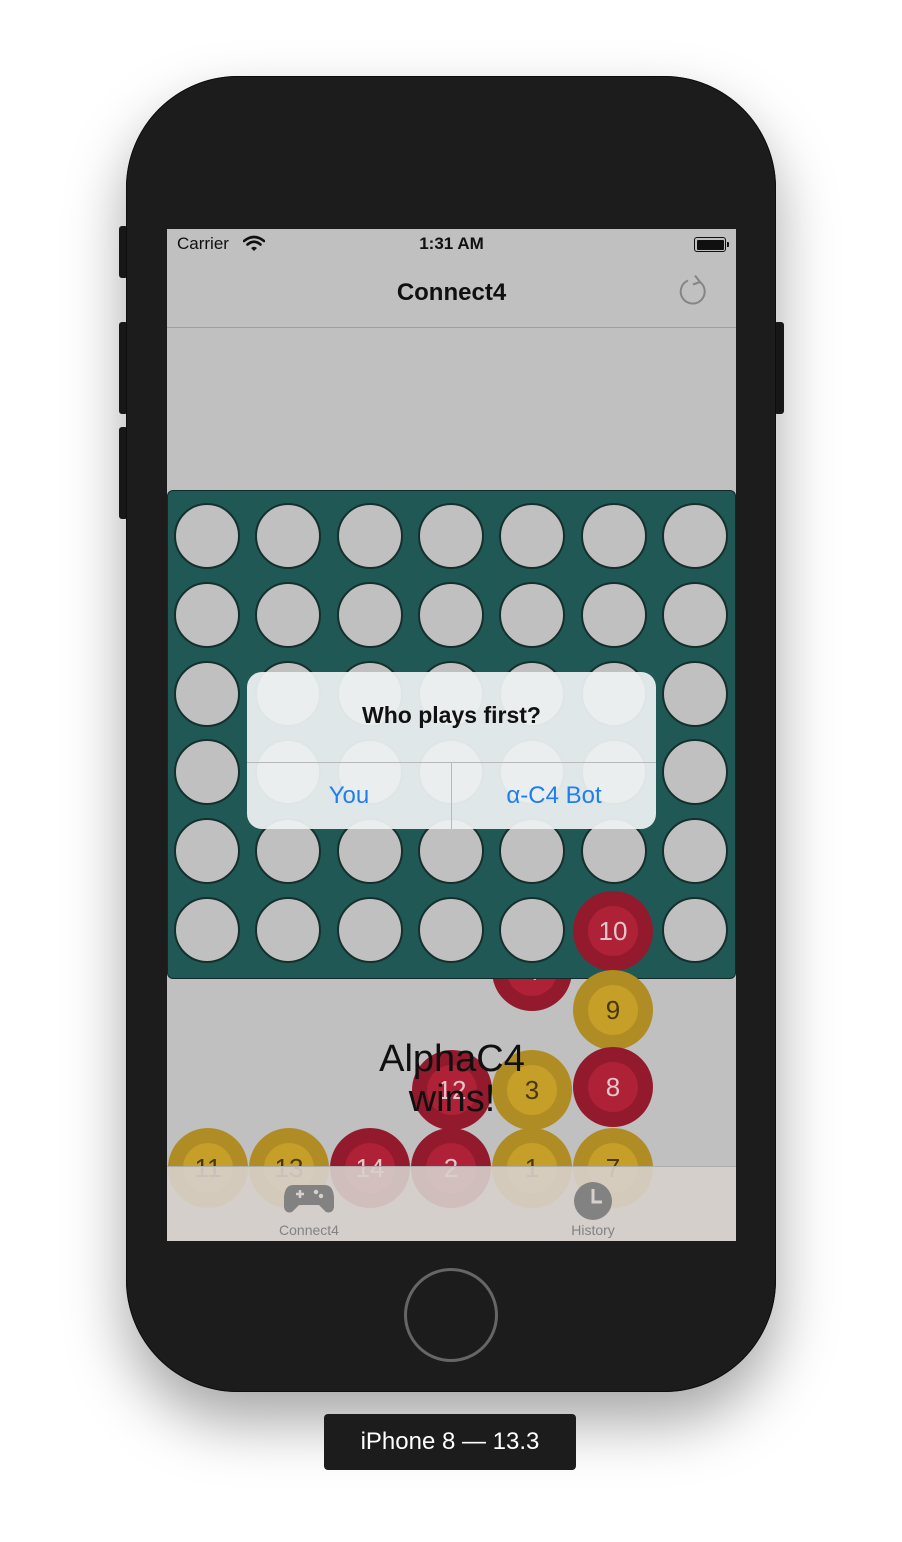 This screenshot has height=1542, width=902. Describe the element at coordinates (349, 796) in the screenshot. I see `you-button: You` at that location.